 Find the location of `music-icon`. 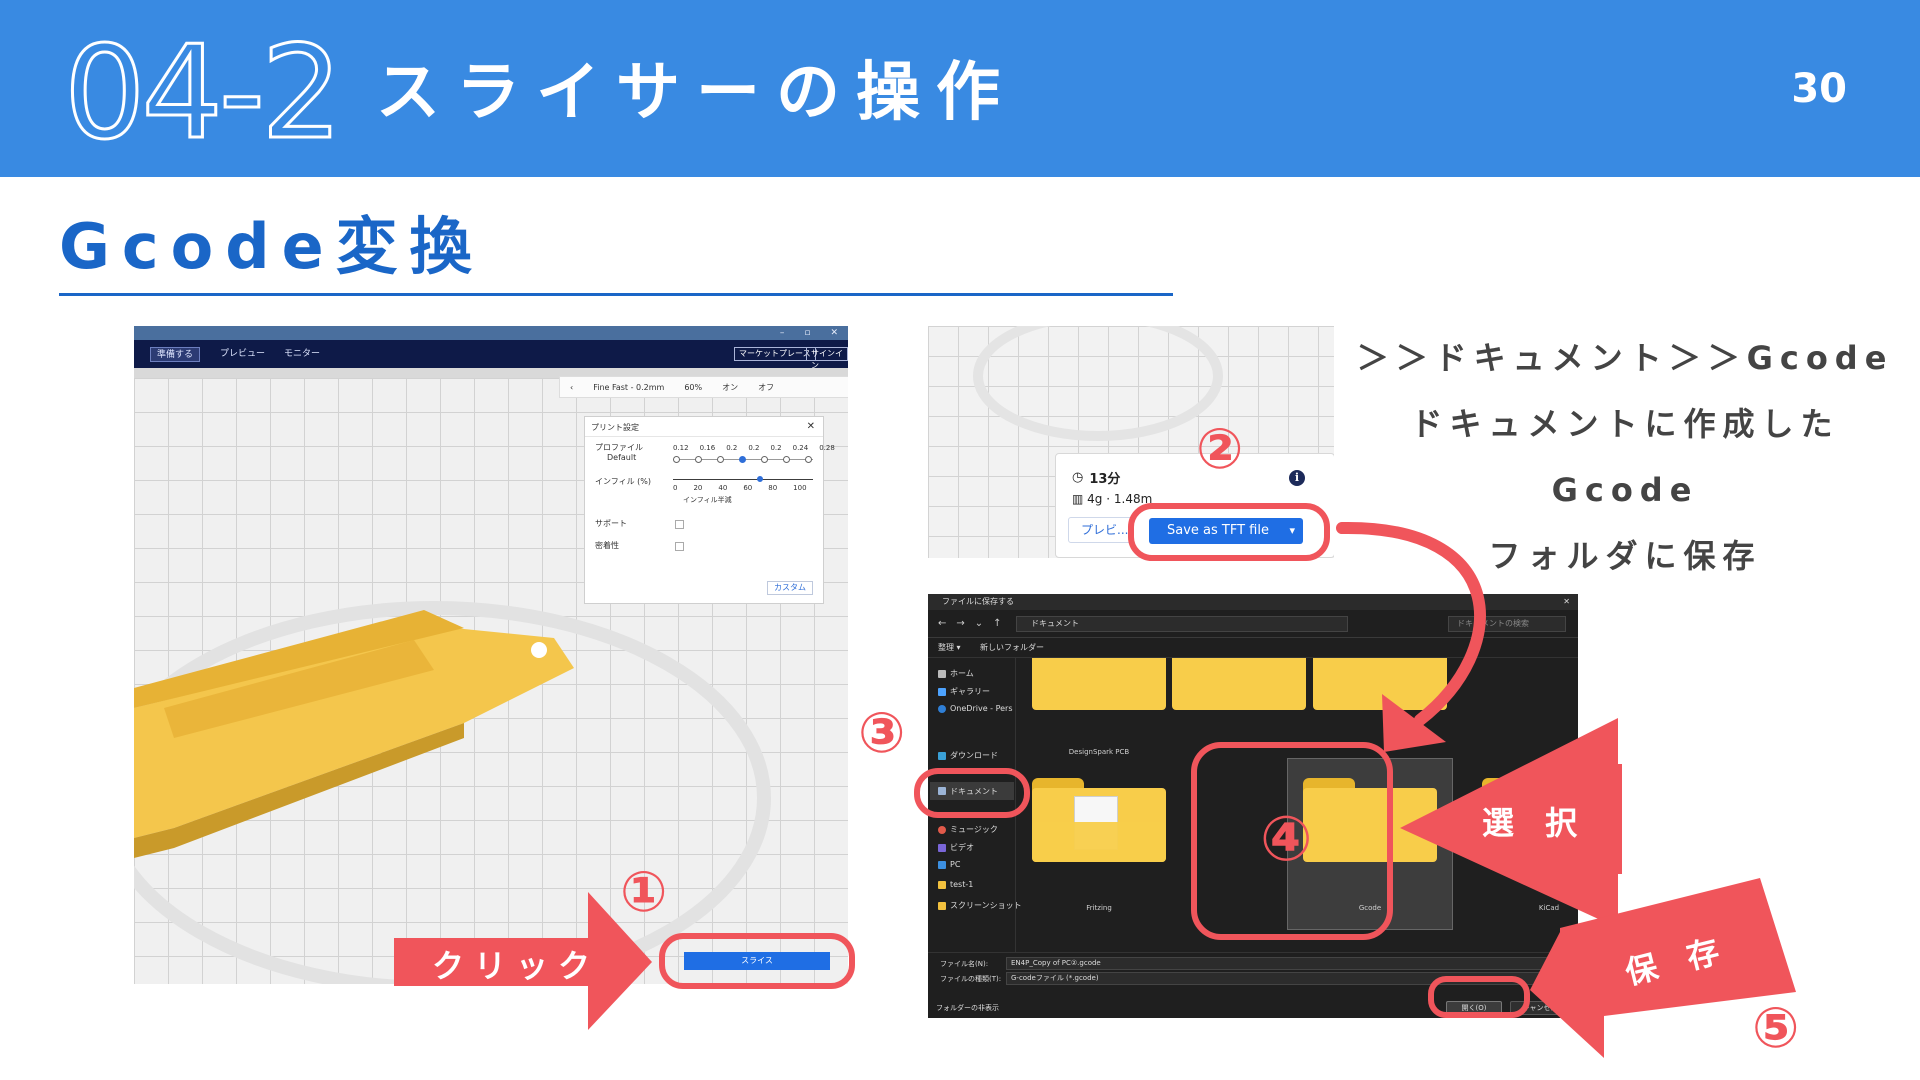

music-icon is located at coordinates (942, 829).